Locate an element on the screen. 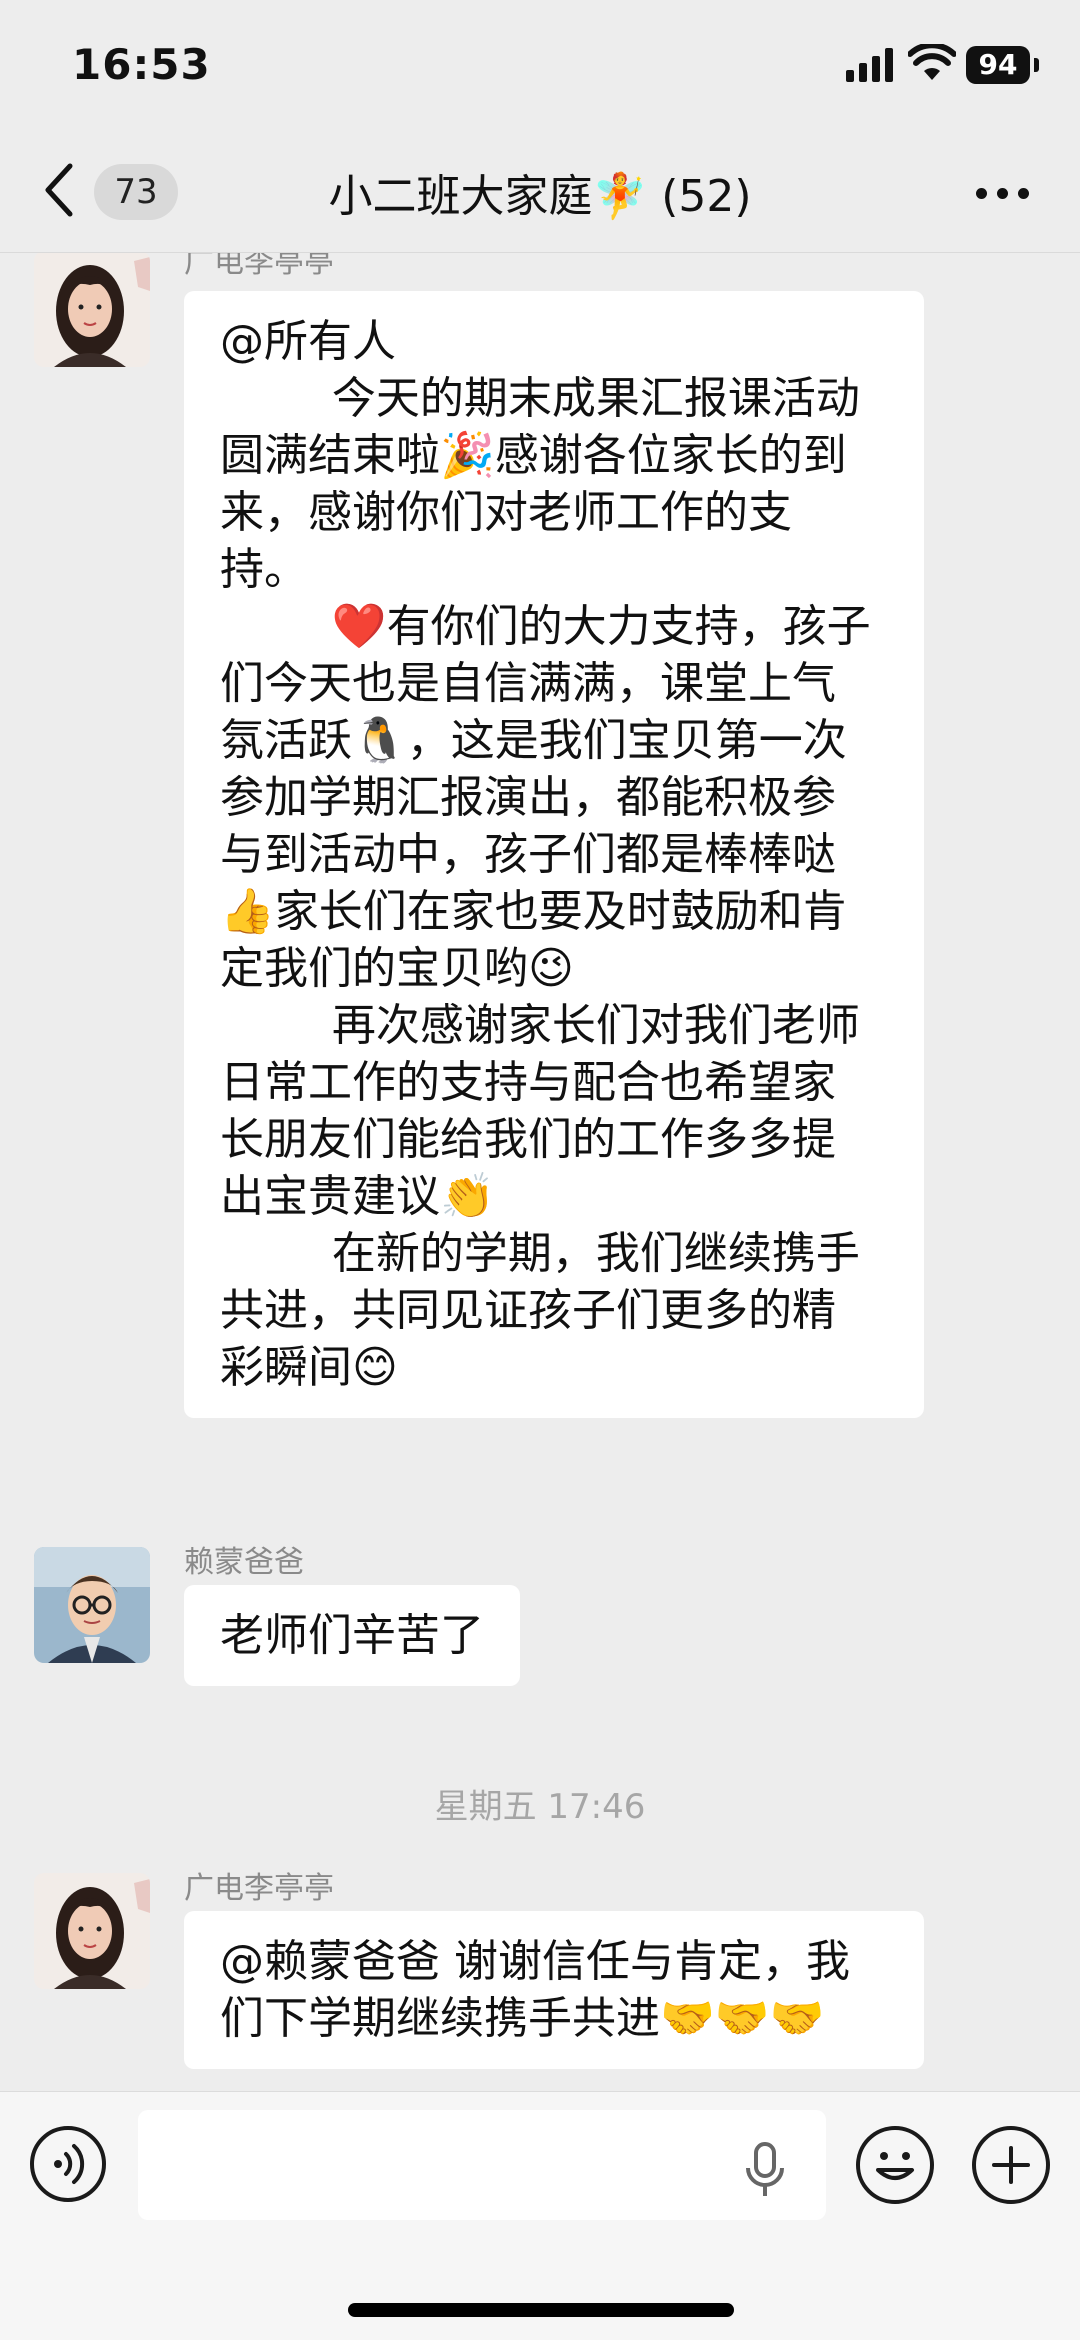  microphone-icon is located at coordinates (765, 2170).